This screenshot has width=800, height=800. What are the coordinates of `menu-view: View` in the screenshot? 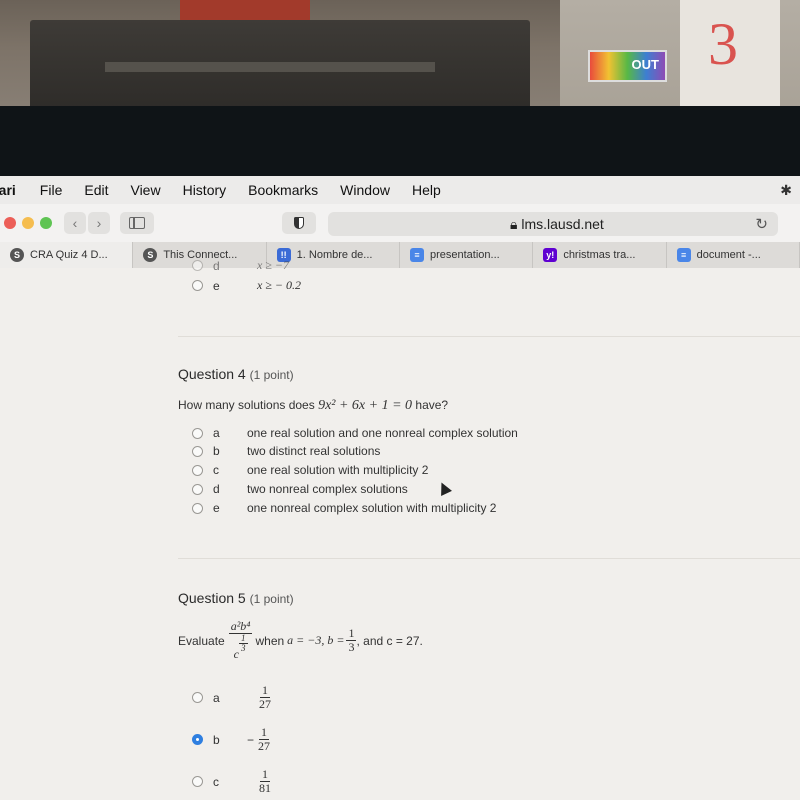 It's located at (145, 190).